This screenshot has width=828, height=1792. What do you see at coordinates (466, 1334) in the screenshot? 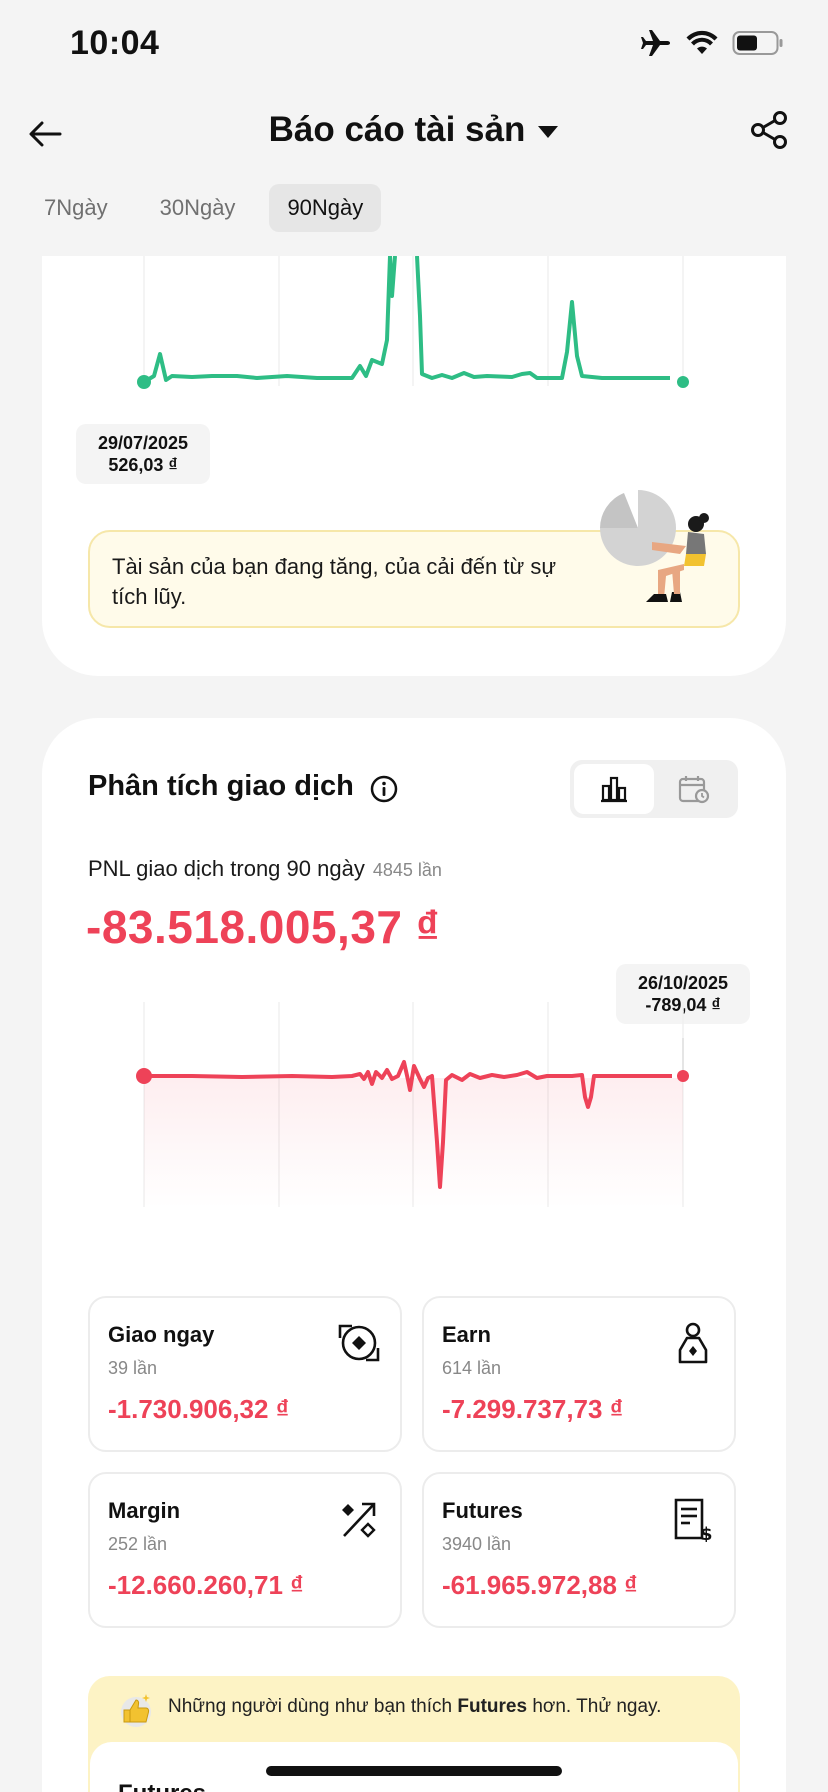
I see `stat-name: Earn` at bounding box center [466, 1334].